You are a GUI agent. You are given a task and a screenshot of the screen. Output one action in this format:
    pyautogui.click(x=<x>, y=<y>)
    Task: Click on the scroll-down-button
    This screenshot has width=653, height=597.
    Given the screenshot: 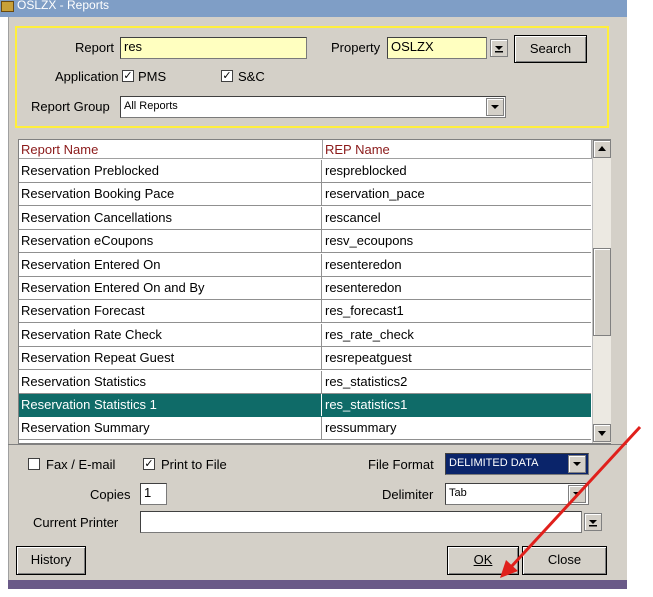 What is the action you would take?
    pyautogui.click(x=602, y=433)
    